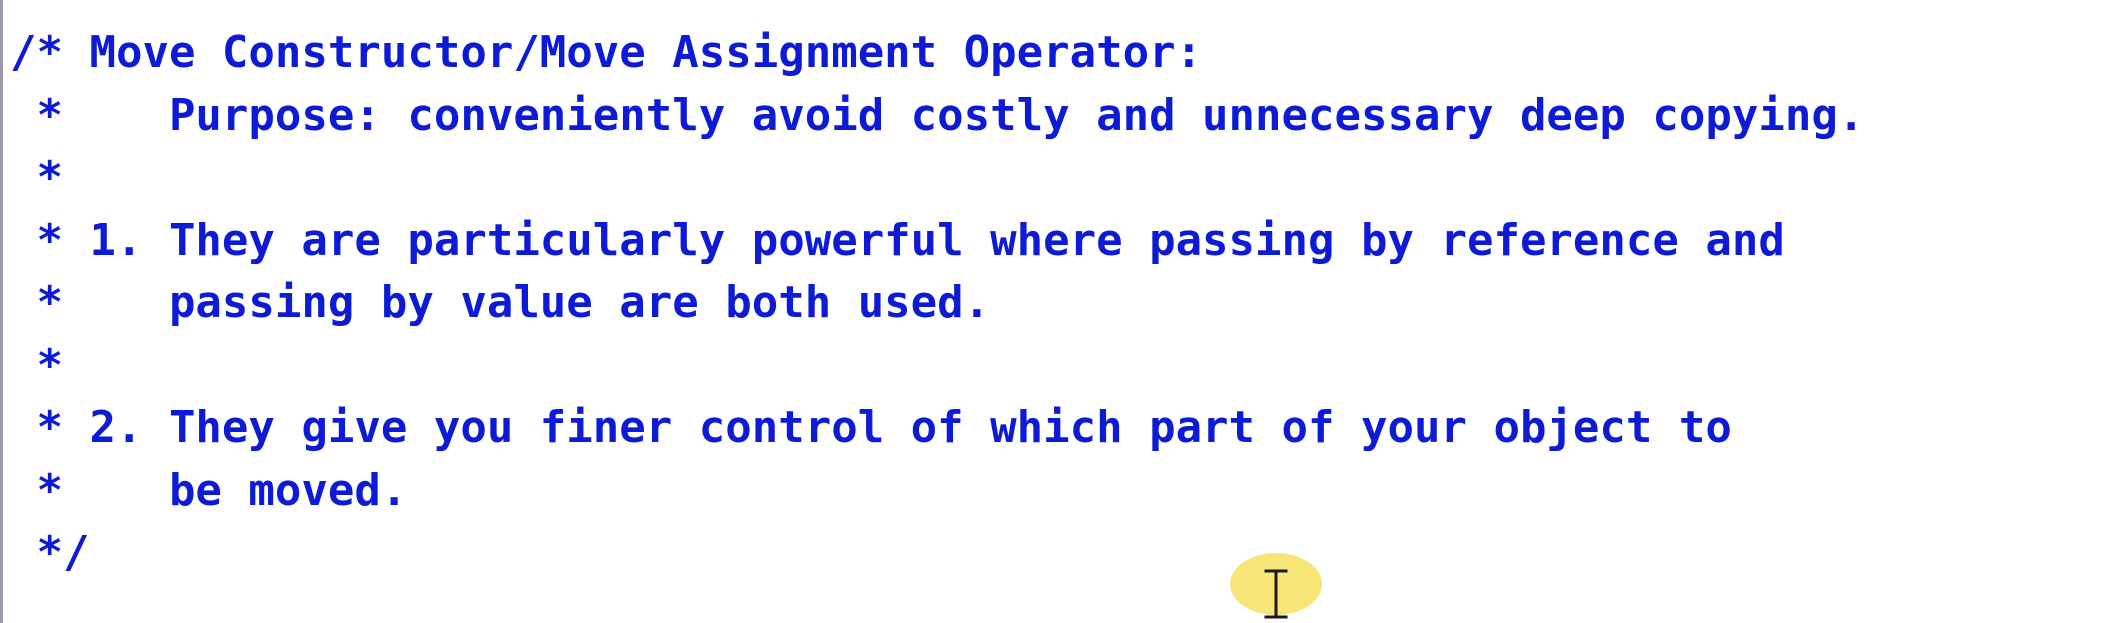 The width and height of the screenshot is (2120, 623). What do you see at coordinates (1276, 594) in the screenshot?
I see `text-cursor-icon` at bounding box center [1276, 594].